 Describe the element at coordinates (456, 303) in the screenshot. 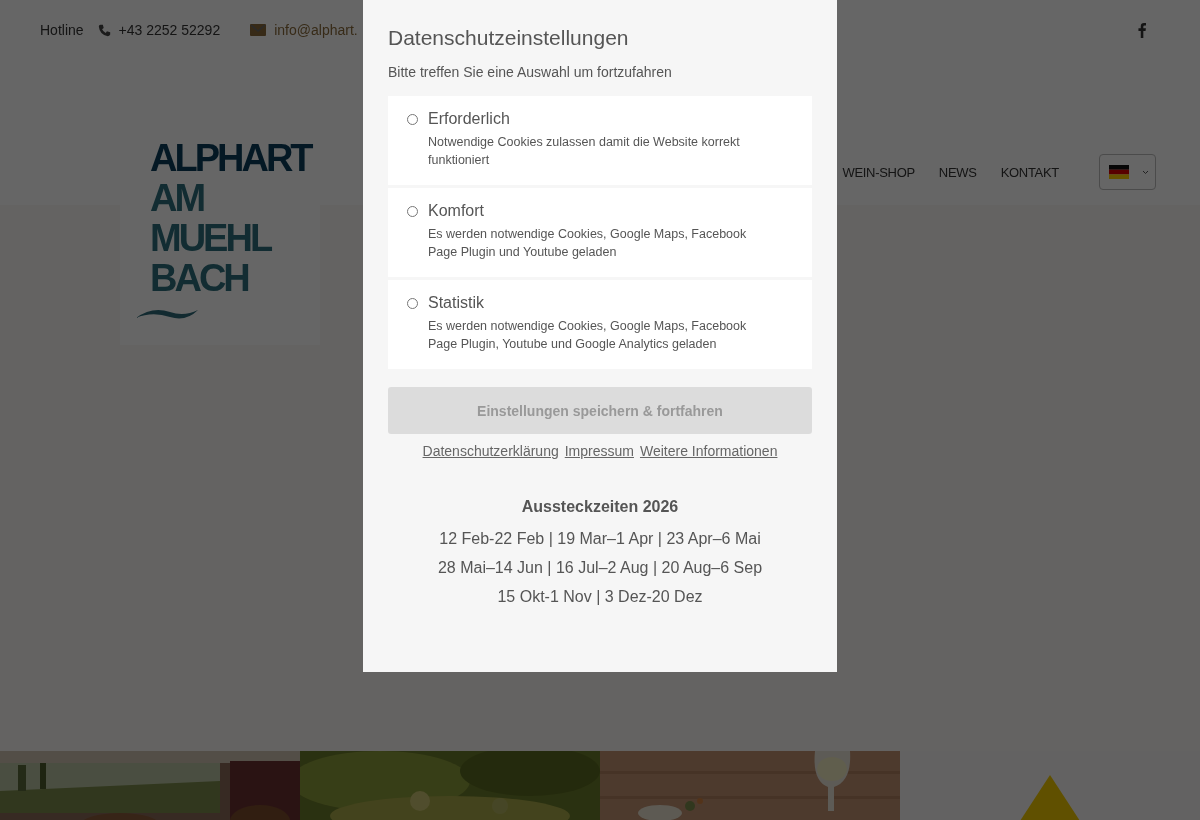

I see `option-label: Statistik` at that location.